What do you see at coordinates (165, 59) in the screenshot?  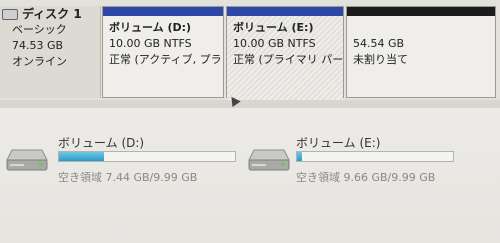 I see `partition-d-status: 正常 (アクティブ, プラ` at bounding box center [165, 59].